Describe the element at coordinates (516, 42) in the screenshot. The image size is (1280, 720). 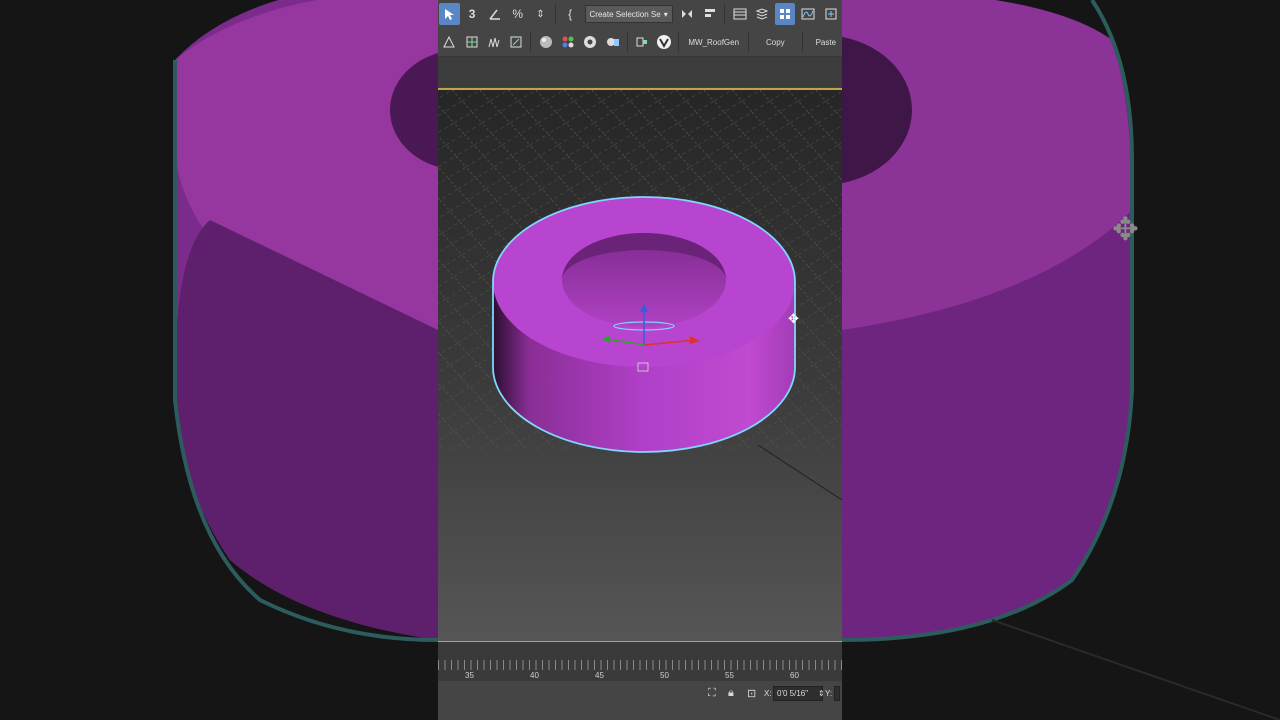
I see `railclone-icon` at that location.